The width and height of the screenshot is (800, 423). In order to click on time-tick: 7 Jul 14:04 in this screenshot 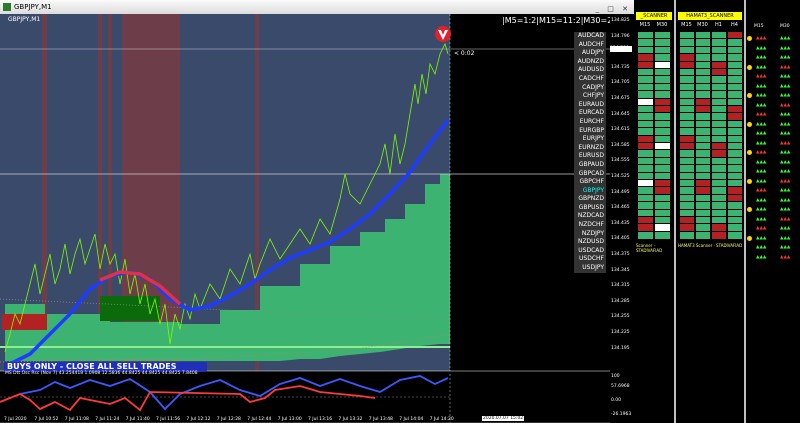, I will do `click(411, 419)`.